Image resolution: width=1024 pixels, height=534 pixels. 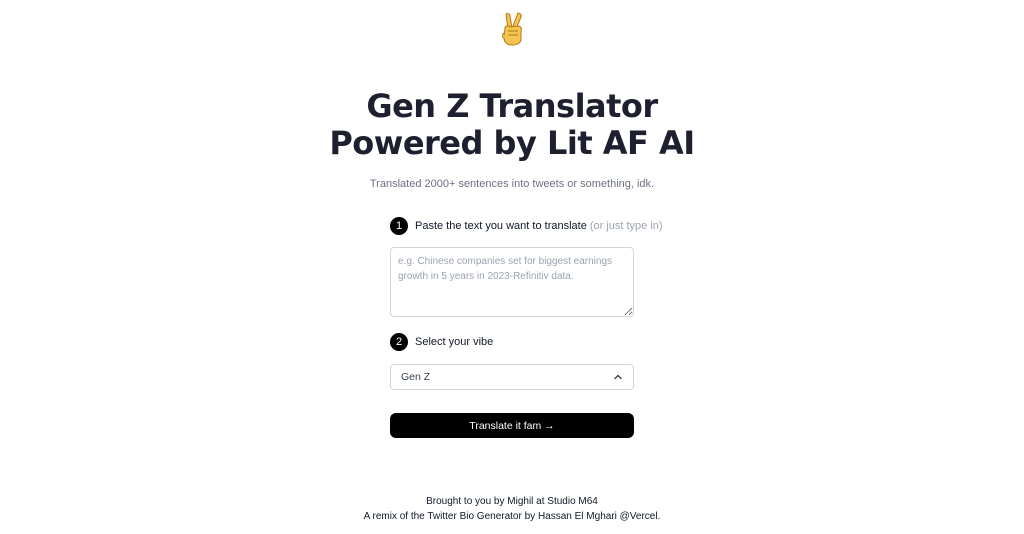 What do you see at coordinates (512, 143) in the screenshot?
I see `title-line-2: Powered by Lit AF AI` at bounding box center [512, 143].